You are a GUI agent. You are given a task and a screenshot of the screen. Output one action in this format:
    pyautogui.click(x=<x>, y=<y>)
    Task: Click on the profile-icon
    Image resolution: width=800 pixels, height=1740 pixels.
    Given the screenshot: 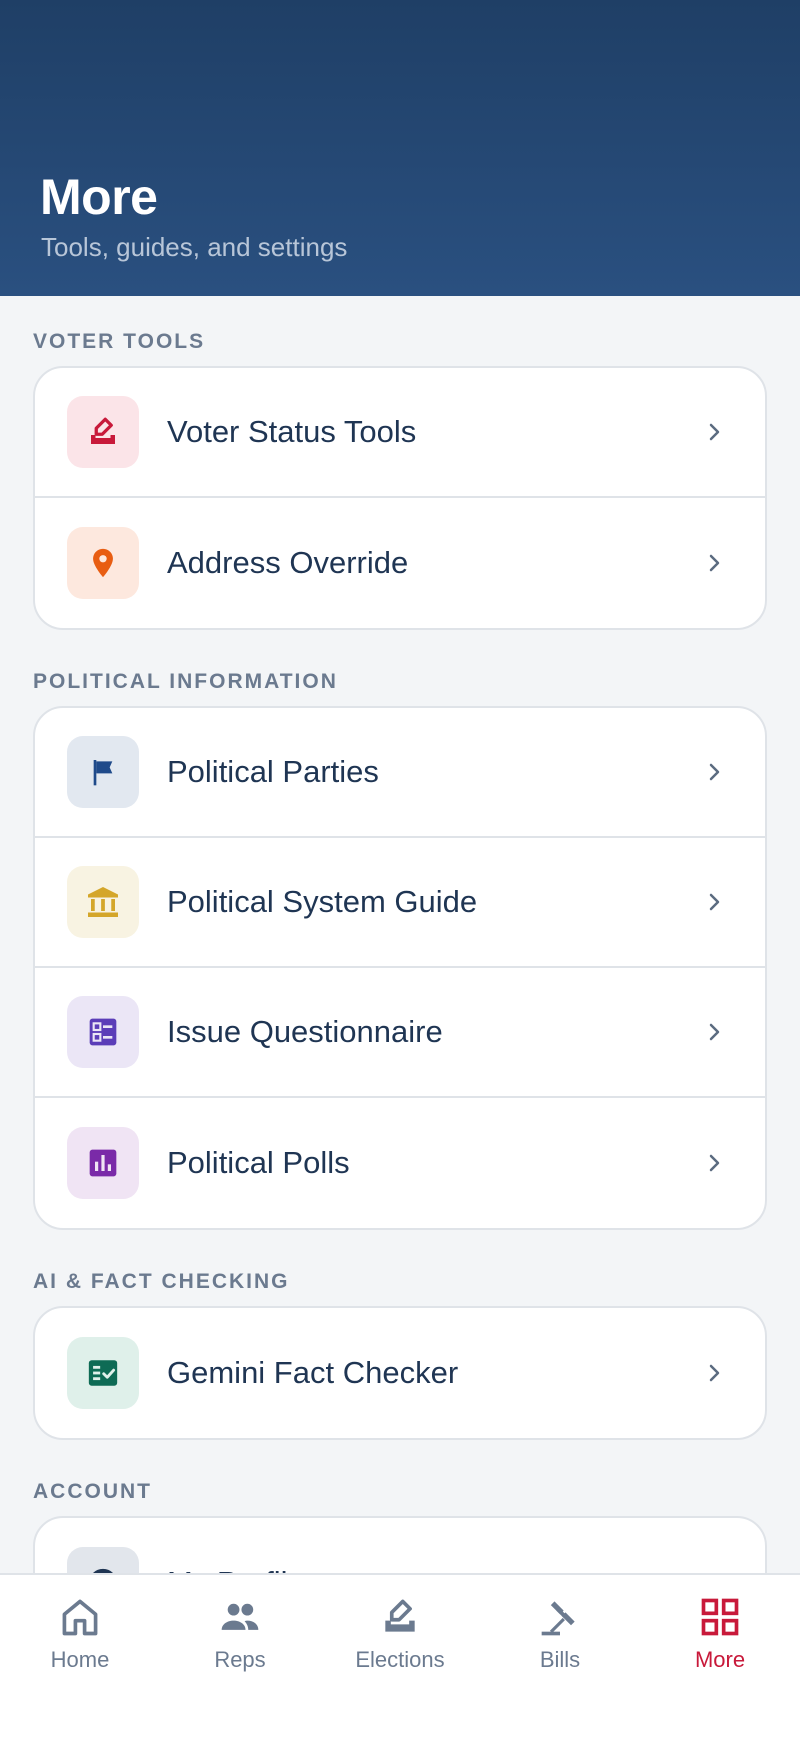 What is the action you would take?
    pyautogui.click(x=103, y=1560)
    